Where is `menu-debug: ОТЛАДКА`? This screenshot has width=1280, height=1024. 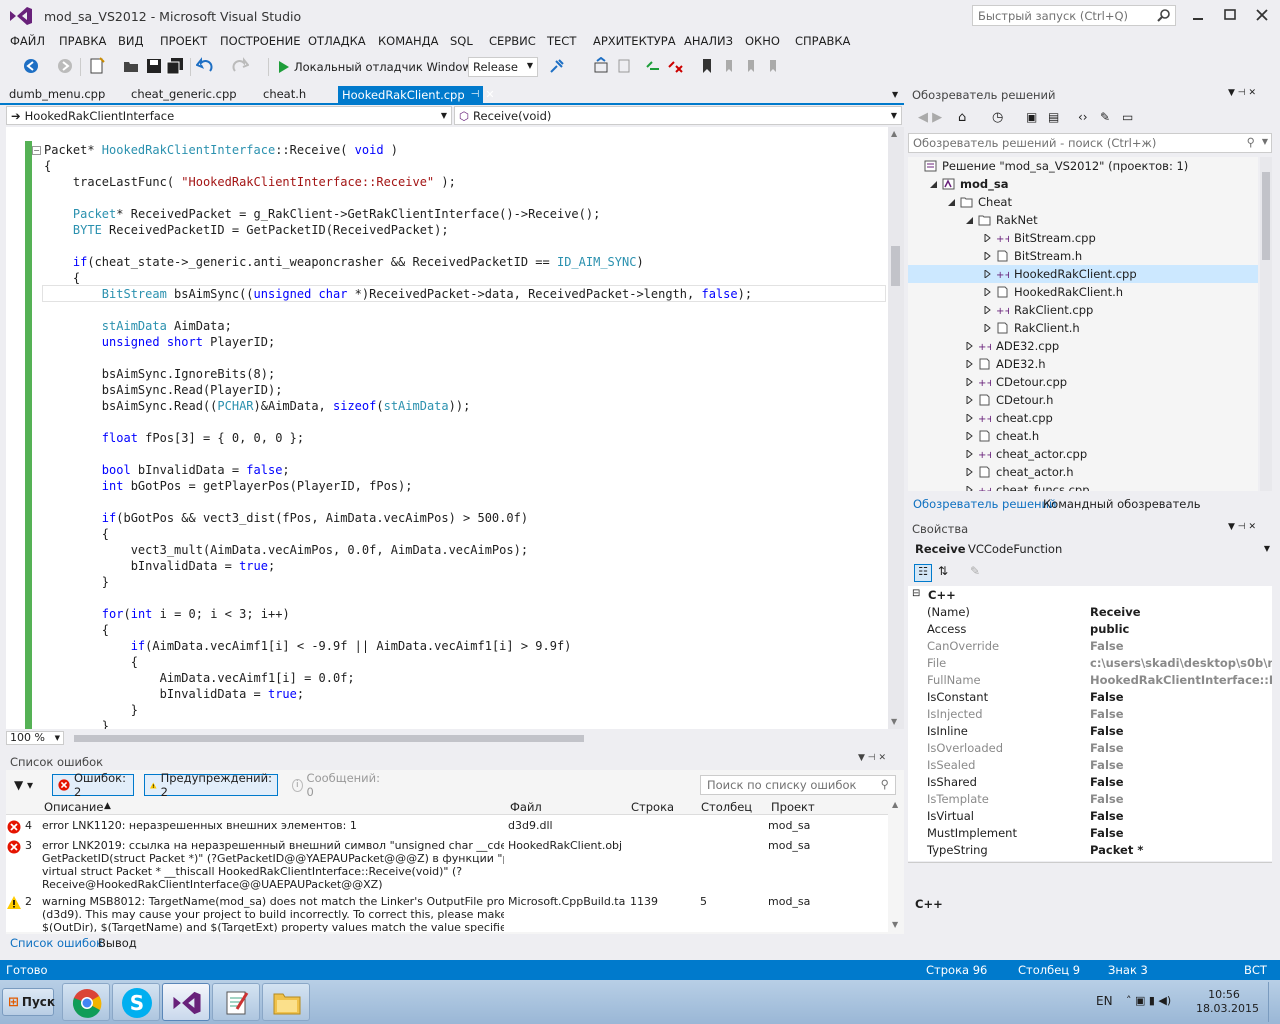
menu-debug: ОТЛАДКА is located at coordinates (337, 41).